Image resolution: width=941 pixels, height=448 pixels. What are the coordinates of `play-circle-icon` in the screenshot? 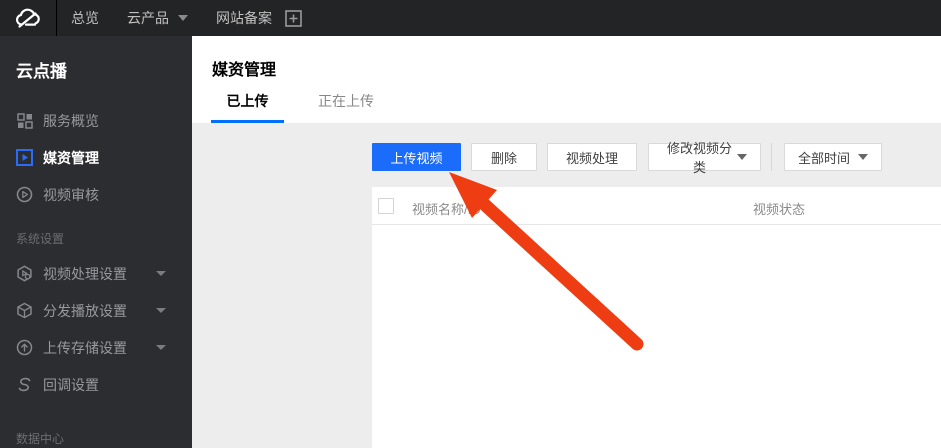 It's located at (24, 194).